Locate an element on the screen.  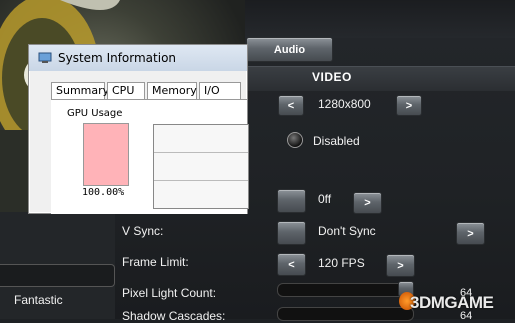
resolution-value: 1280x800 is located at coordinates (344, 104).